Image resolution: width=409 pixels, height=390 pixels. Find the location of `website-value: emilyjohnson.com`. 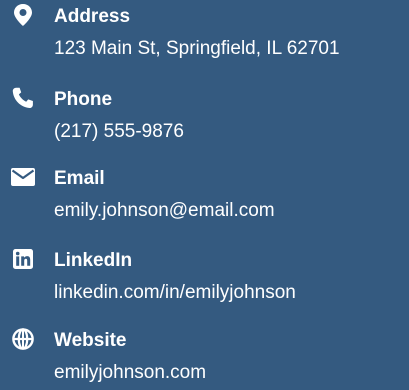

website-value: emilyjohnson.com is located at coordinates (130, 372).